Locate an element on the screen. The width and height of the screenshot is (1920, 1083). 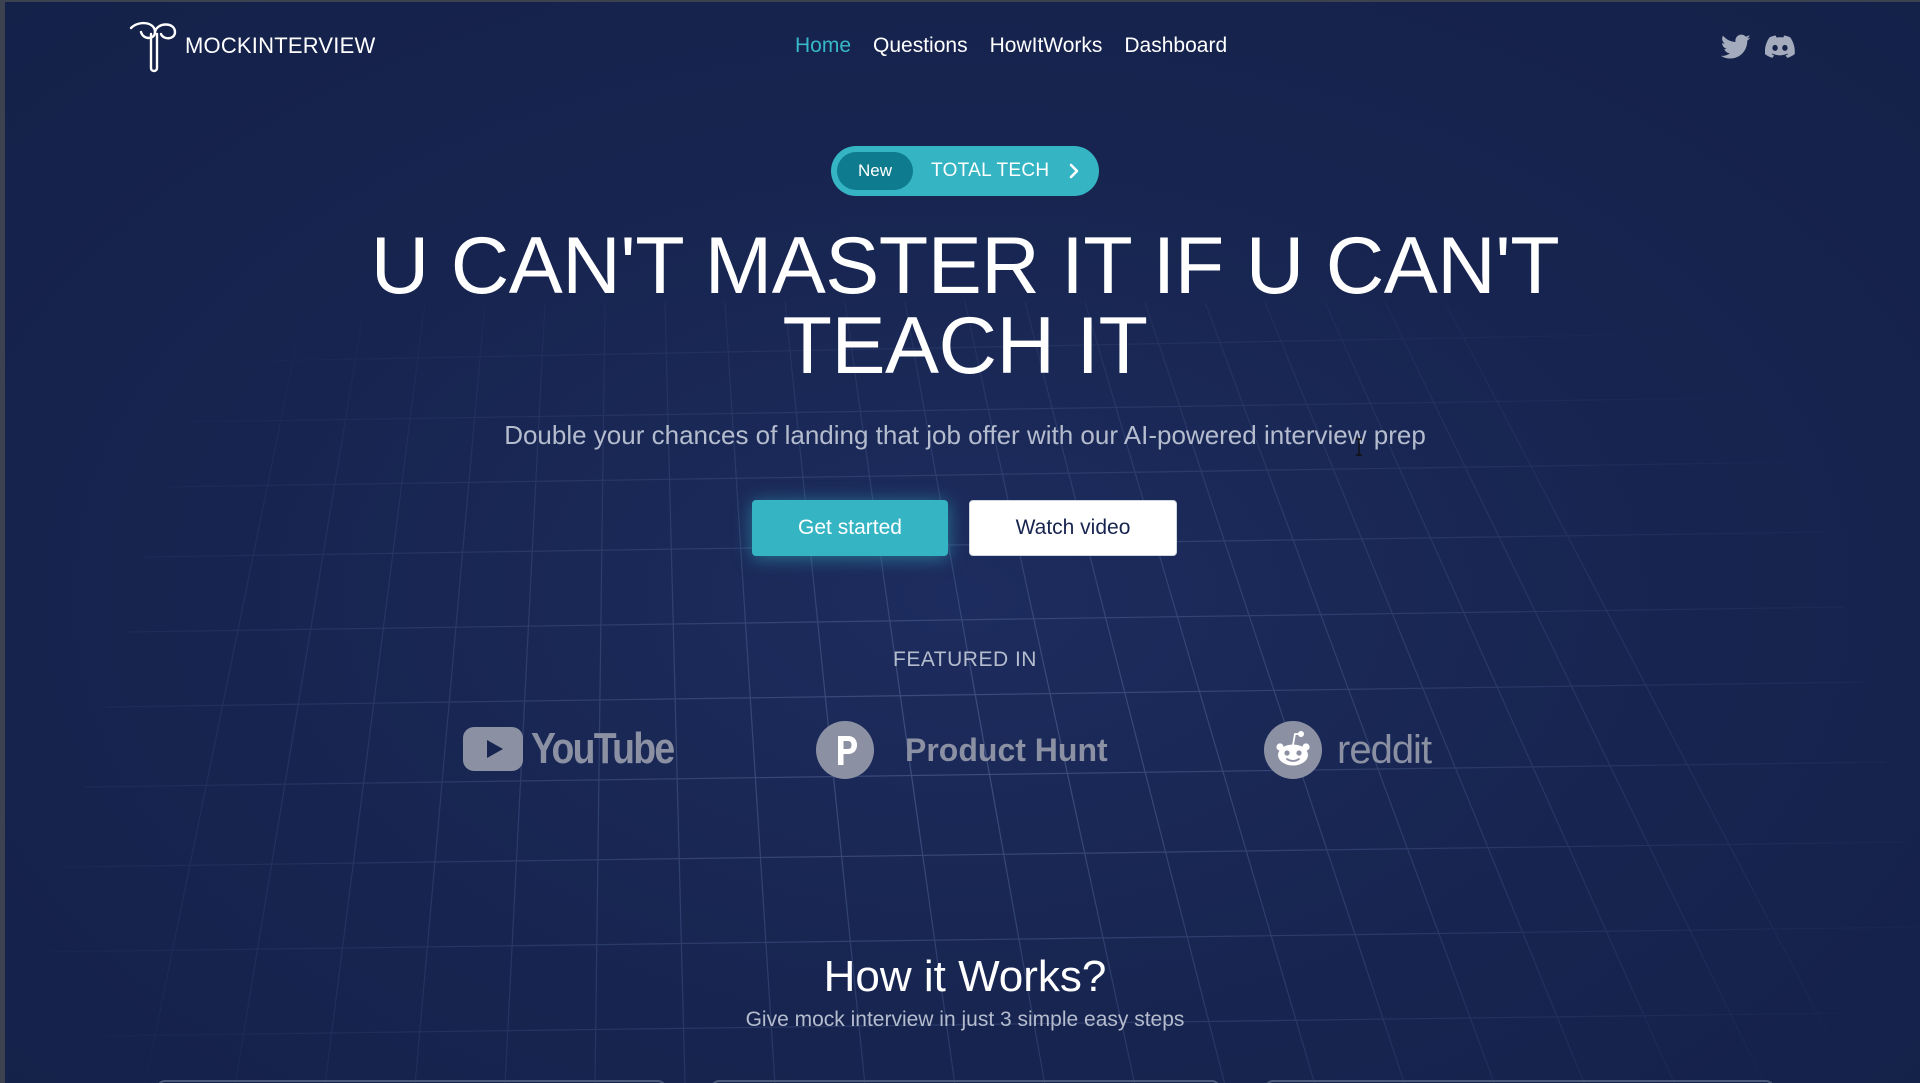
brand-name: MOCKINTERVIEW is located at coordinates (280, 45).